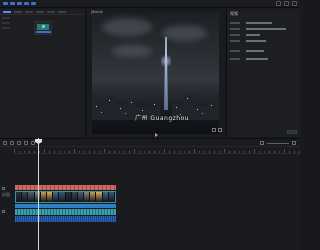 This screenshot has height=250, width=320. What do you see at coordinates (278, 3) in the screenshot?
I see `minimize-icon` at bounding box center [278, 3].